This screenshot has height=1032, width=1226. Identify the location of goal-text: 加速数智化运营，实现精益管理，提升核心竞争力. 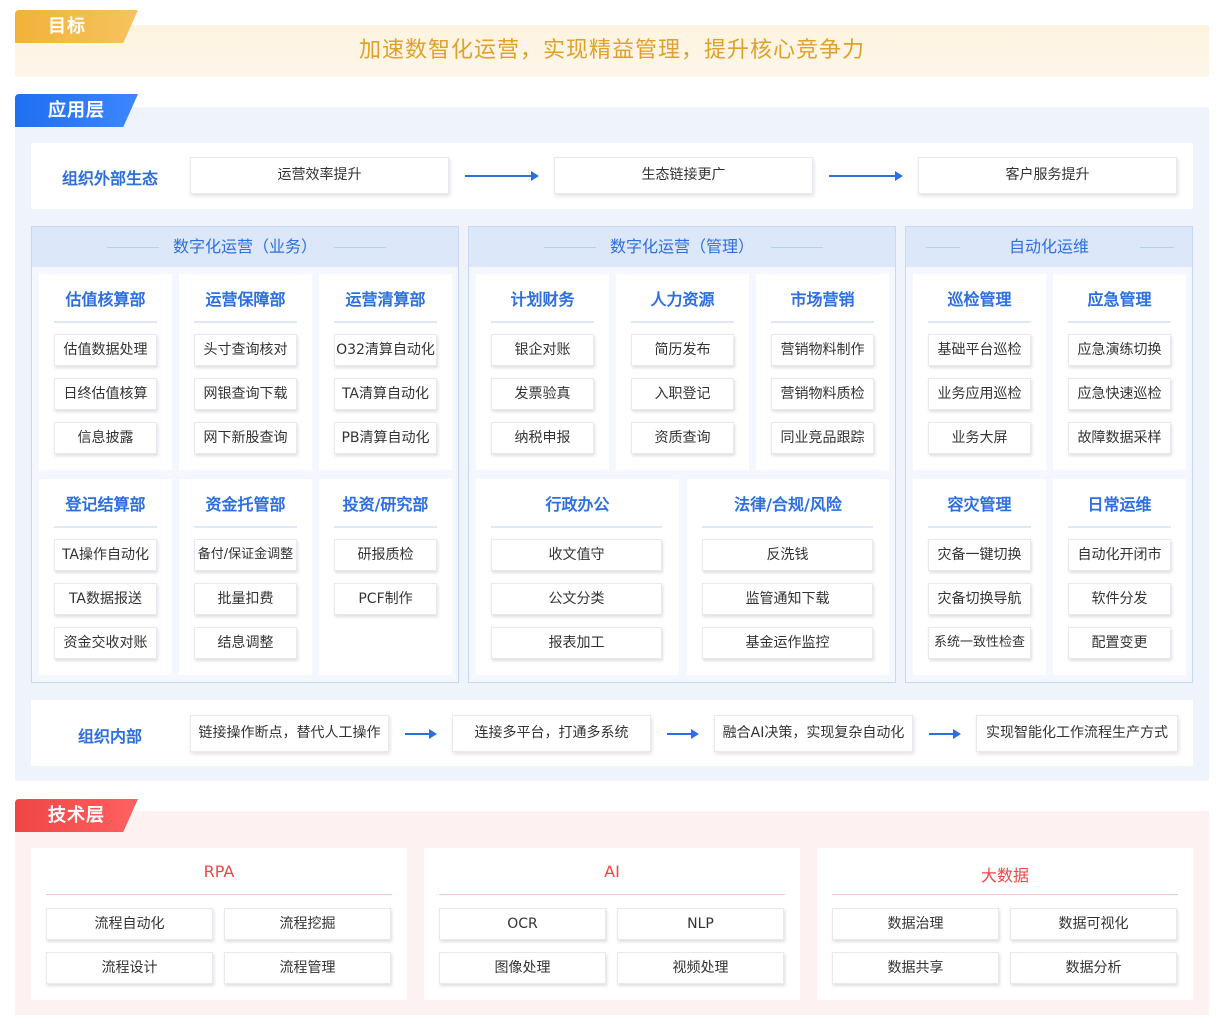
(611, 50).